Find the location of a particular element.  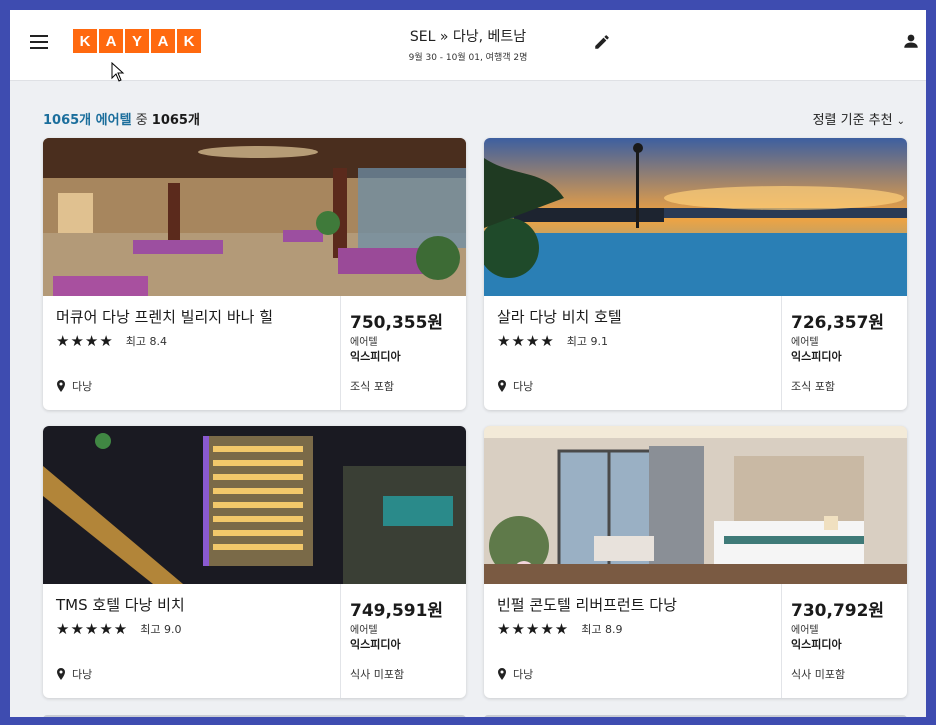

results-count: 1065개 에어텔 중 1065개 is located at coordinates (121, 118).